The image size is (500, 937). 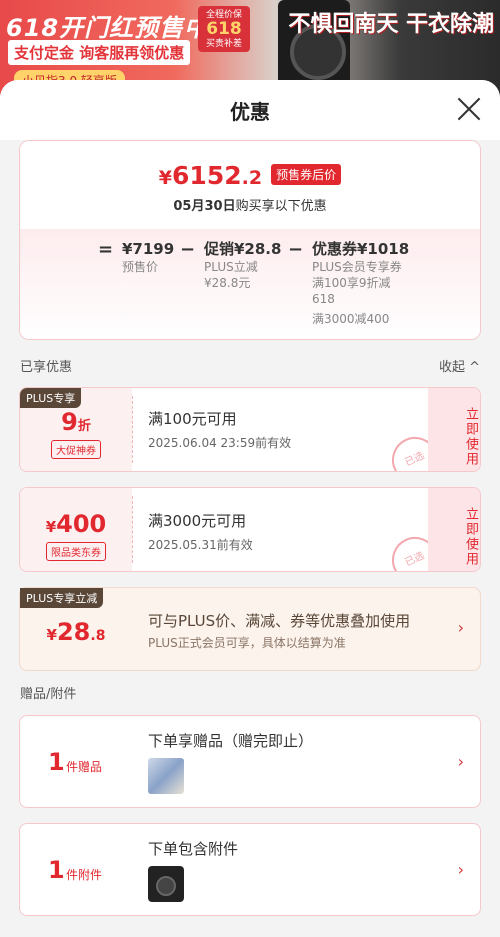 I want to click on close-icon, so click(x=469, y=109).